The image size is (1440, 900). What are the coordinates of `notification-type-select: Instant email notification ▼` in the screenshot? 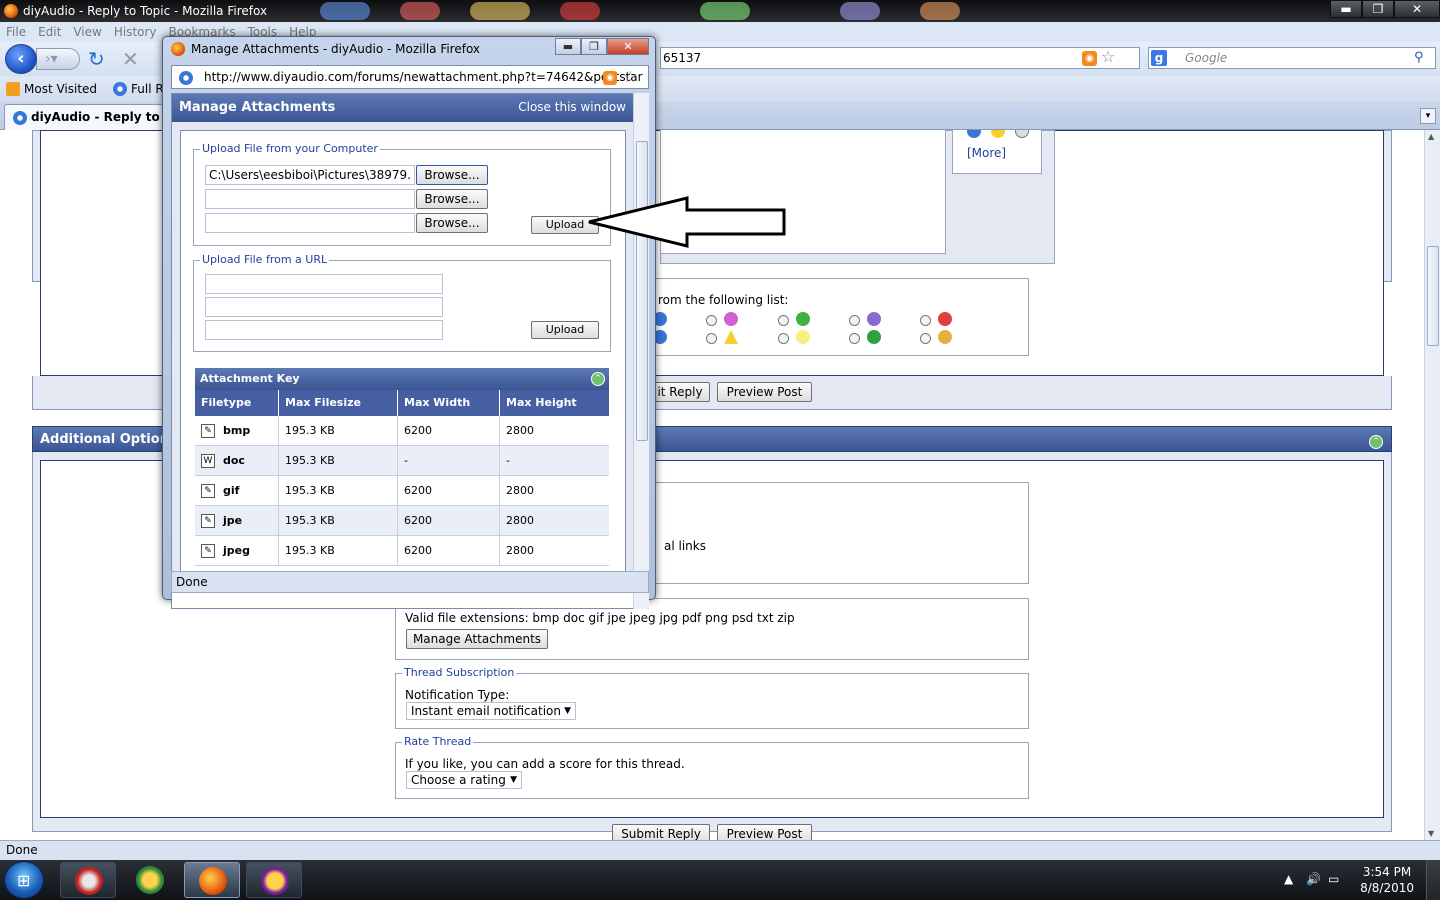 It's located at (491, 711).